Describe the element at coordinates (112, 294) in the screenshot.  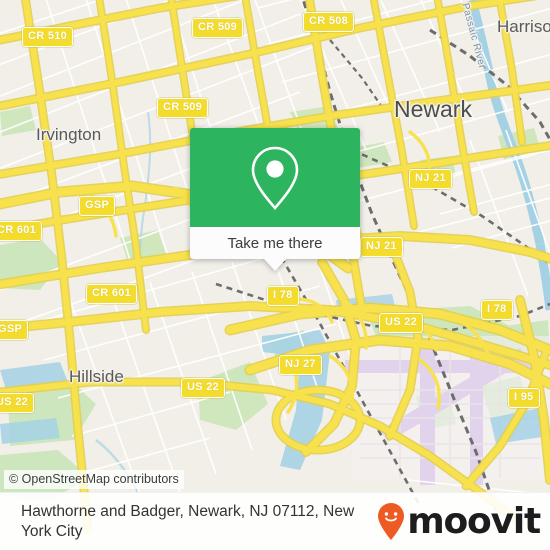
I see `road-shield-cr601: CR 601` at that location.